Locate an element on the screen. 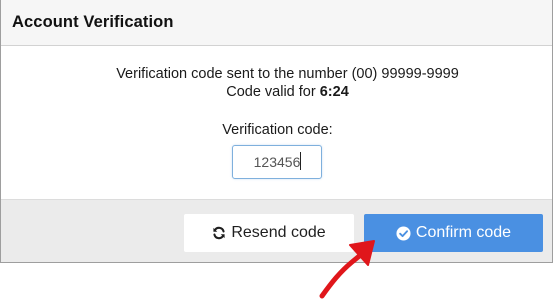 The width and height of the screenshot is (553, 302). text-caret is located at coordinates (300, 161).